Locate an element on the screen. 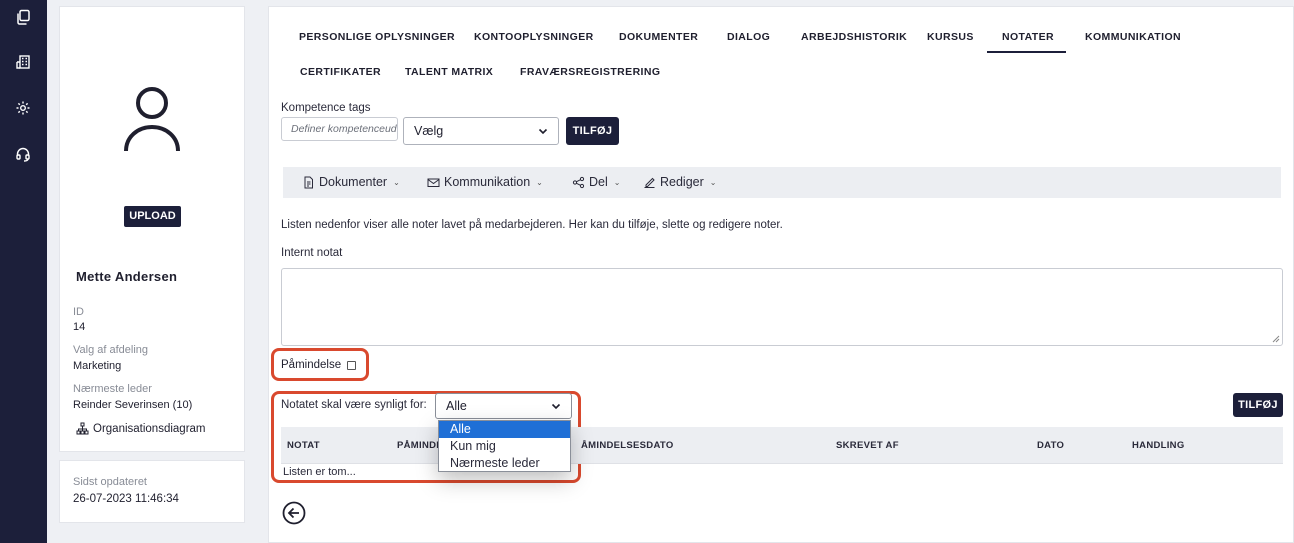 This screenshot has height=543, width=1294. back-arrow-icon is located at coordinates (294, 513).